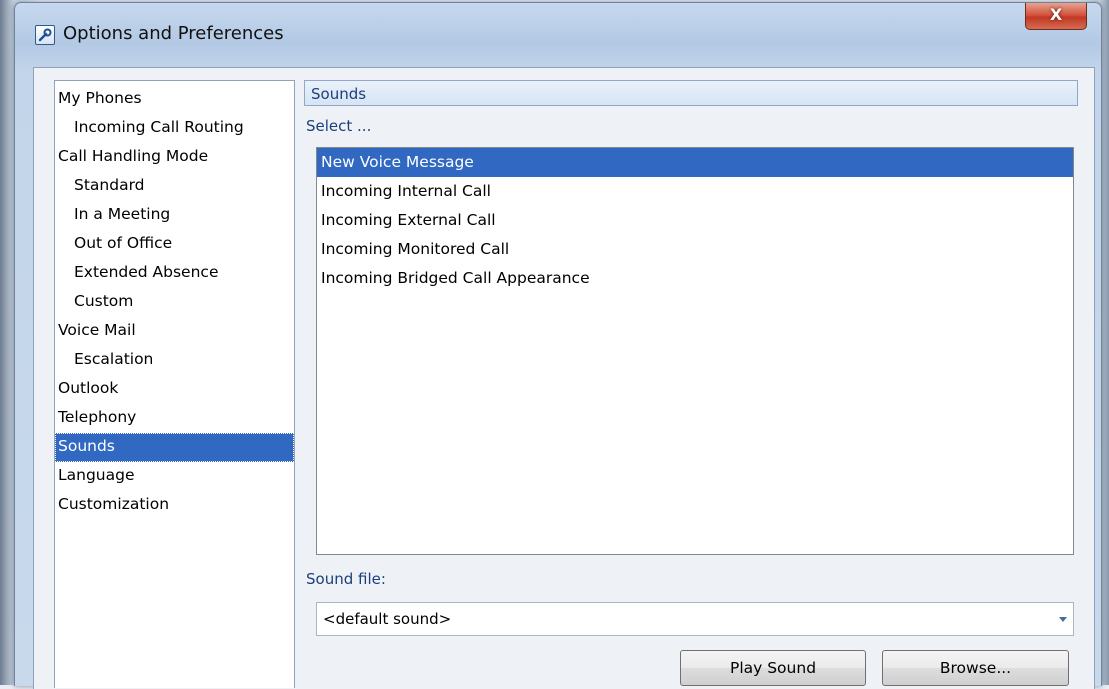  What do you see at coordinates (174, 99) in the screenshot?
I see `nav-item-my-phones: My Phones` at bounding box center [174, 99].